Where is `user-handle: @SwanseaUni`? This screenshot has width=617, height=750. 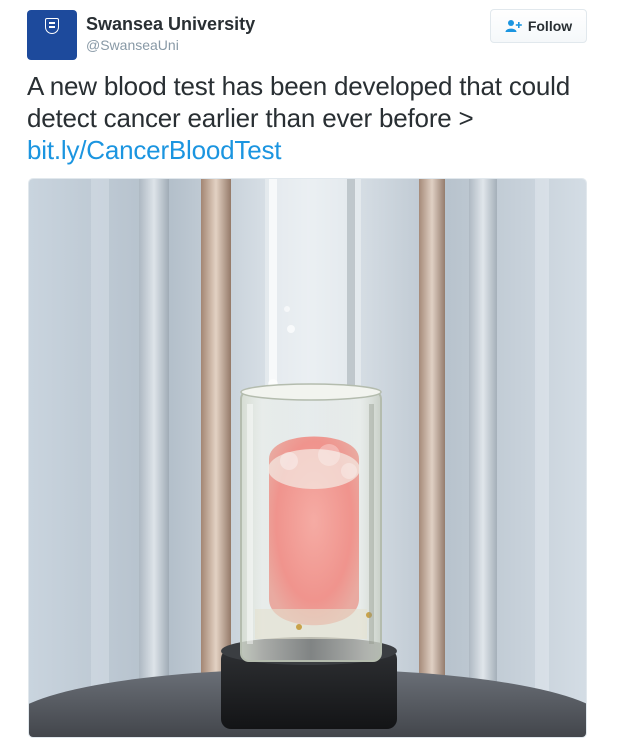
user-handle: @SwanseaUni is located at coordinates (132, 45).